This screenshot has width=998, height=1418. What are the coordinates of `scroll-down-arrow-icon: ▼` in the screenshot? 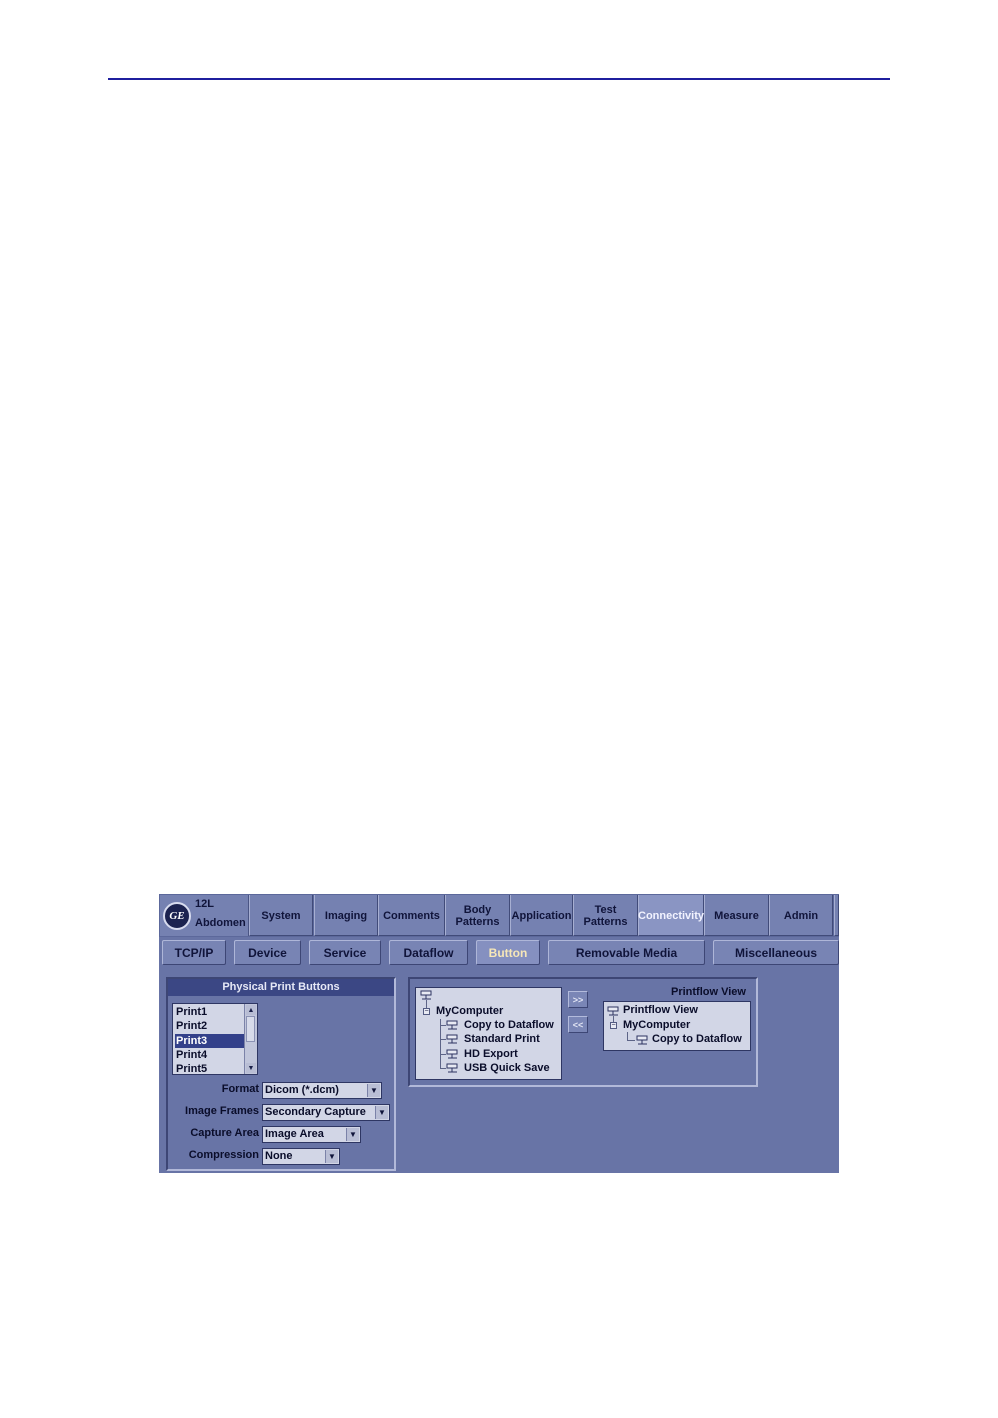 It's located at (251, 1068).